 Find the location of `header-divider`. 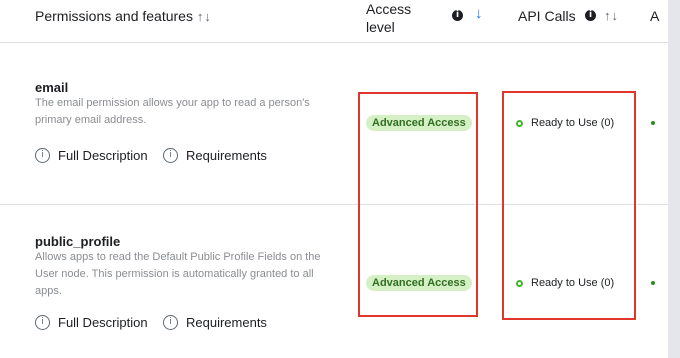

header-divider is located at coordinates (334, 42).